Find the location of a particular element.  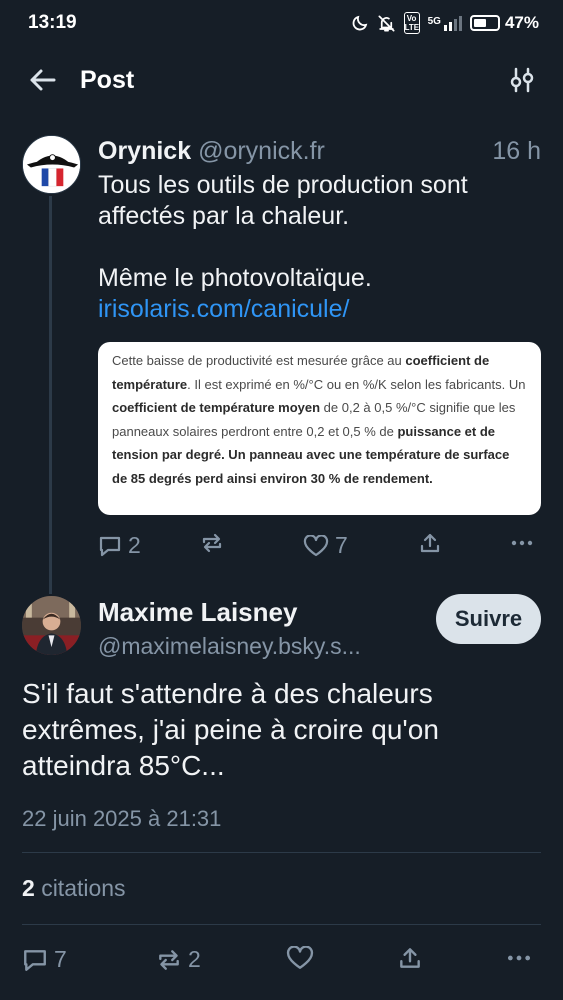

arrow-left-icon is located at coordinates (43, 80).